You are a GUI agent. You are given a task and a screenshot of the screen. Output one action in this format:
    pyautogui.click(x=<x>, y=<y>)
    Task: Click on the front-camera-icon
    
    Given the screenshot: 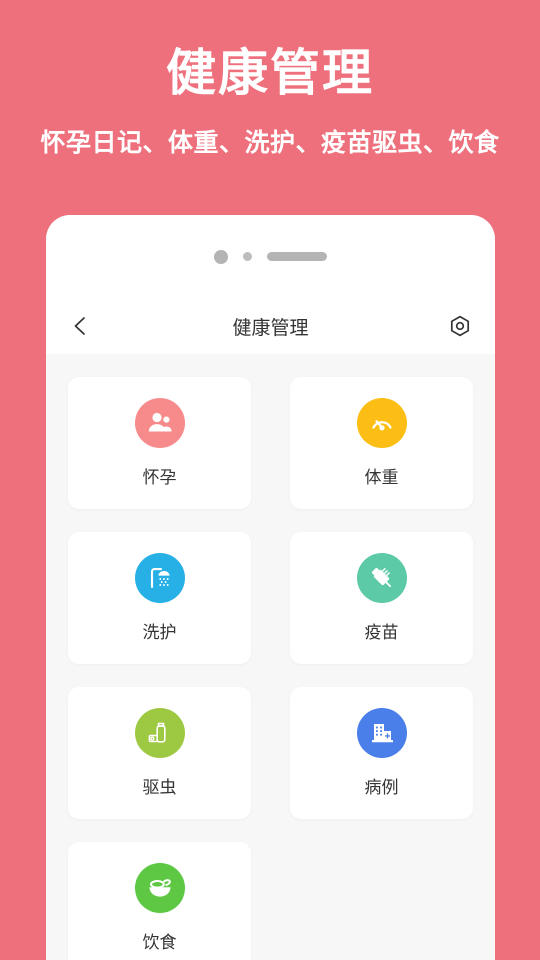 What is the action you would take?
    pyautogui.click(x=221, y=256)
    